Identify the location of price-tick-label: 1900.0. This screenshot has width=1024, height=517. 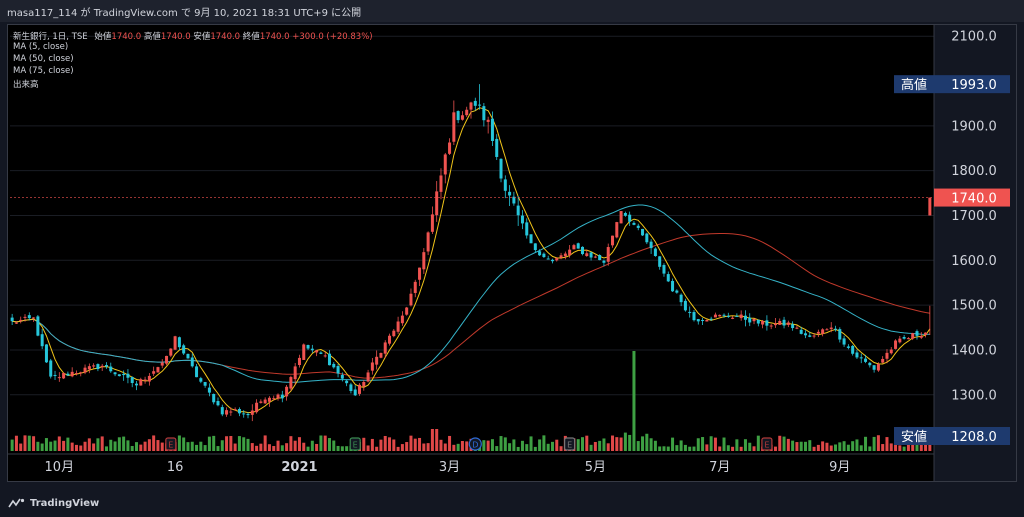
(974, 126).